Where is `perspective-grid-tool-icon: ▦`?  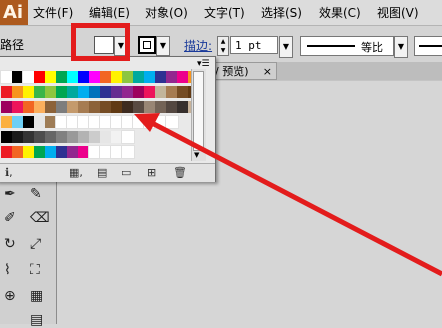
perspective-grid-tool-icon: ▦ is located at coordinates (36, 296).